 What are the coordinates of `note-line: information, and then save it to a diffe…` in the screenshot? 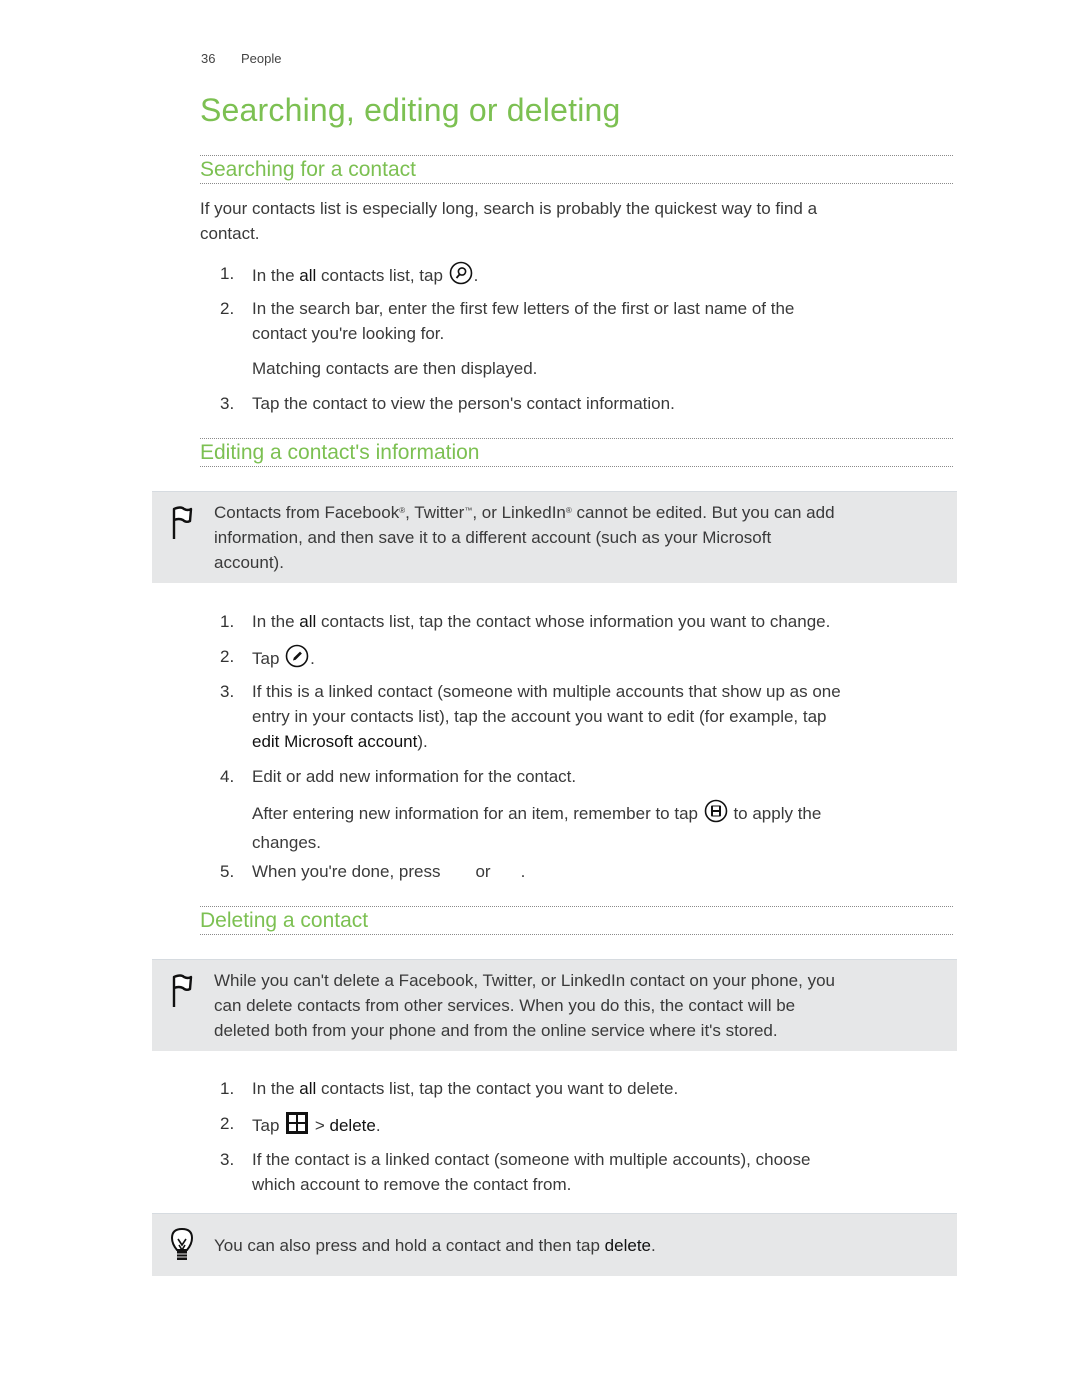 It's located at (493, 537).